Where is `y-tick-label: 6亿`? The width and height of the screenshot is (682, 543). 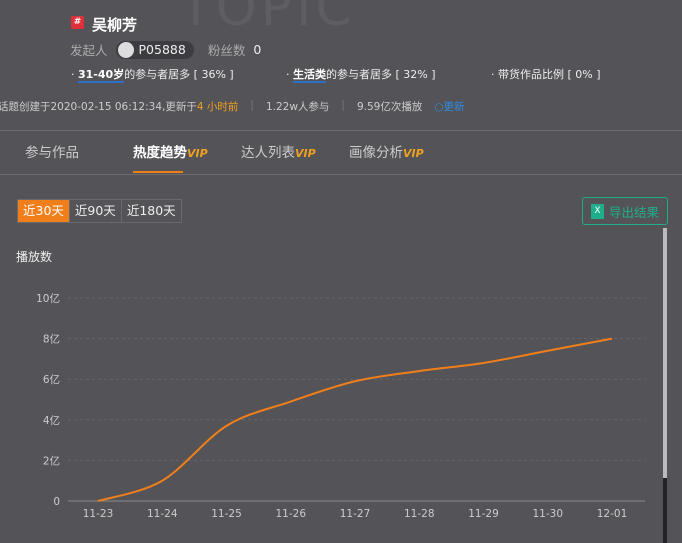
y-tick-label: 6亿 is located at coordinates (51, 379).